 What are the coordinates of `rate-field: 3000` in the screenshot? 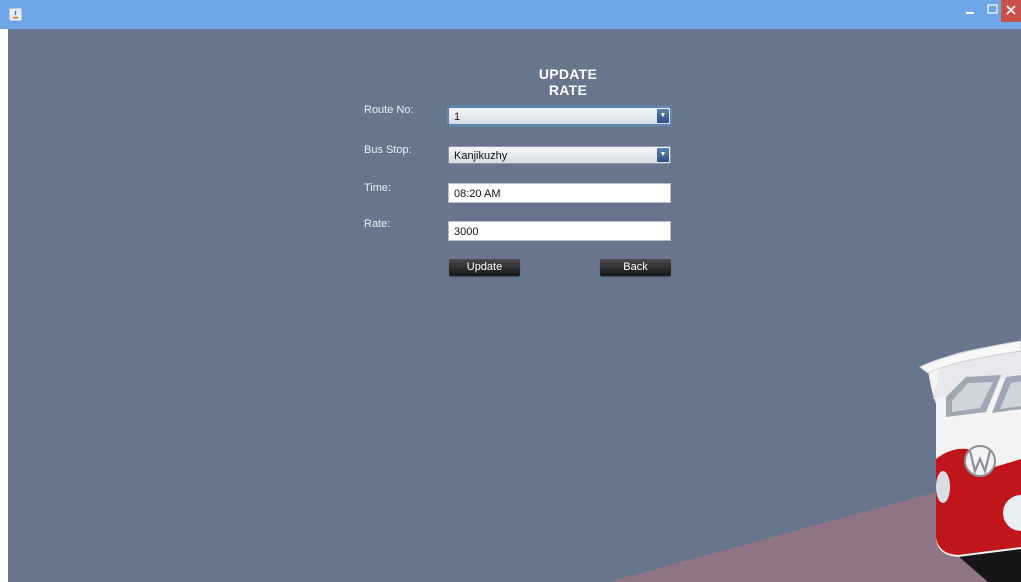 It's located at (559, 231).